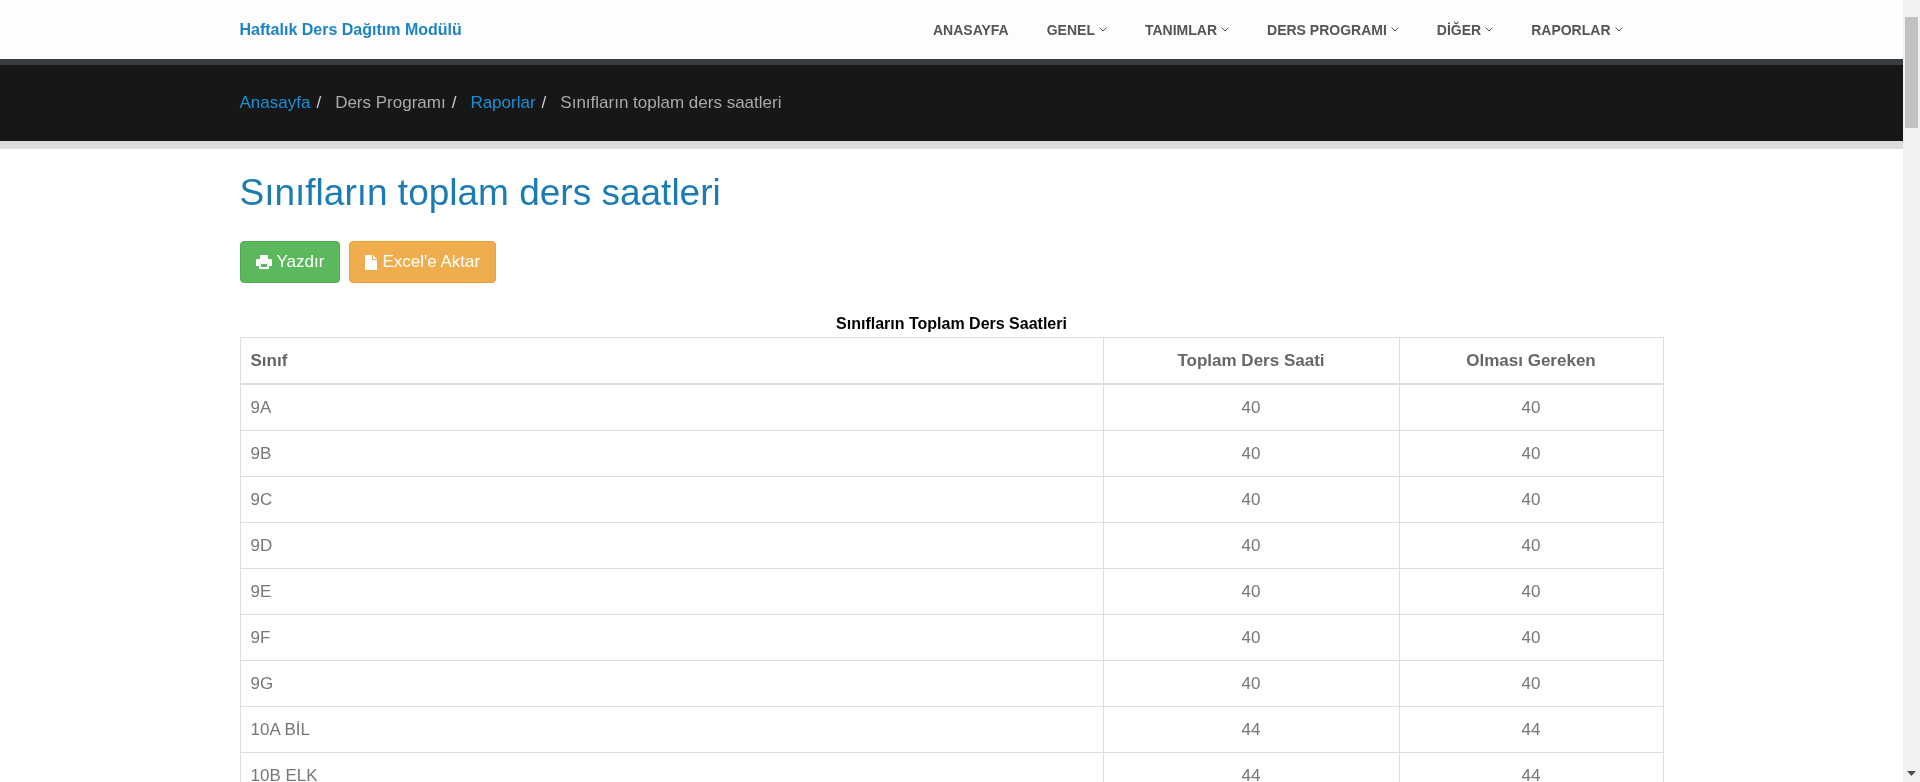 This screenshot has width=1920, height=782. I want to click on table-cell: 9F, so click(671, 637).